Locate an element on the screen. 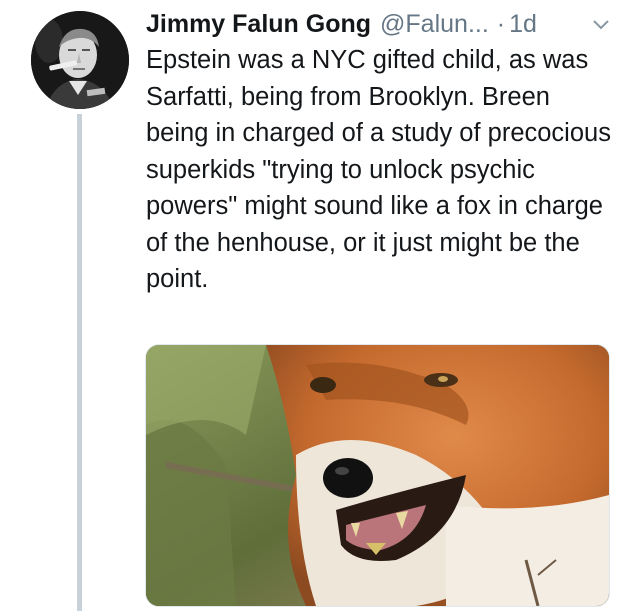 The width and height of the screenshot is (640, 611). avatar is located at coordinates (80, 60).